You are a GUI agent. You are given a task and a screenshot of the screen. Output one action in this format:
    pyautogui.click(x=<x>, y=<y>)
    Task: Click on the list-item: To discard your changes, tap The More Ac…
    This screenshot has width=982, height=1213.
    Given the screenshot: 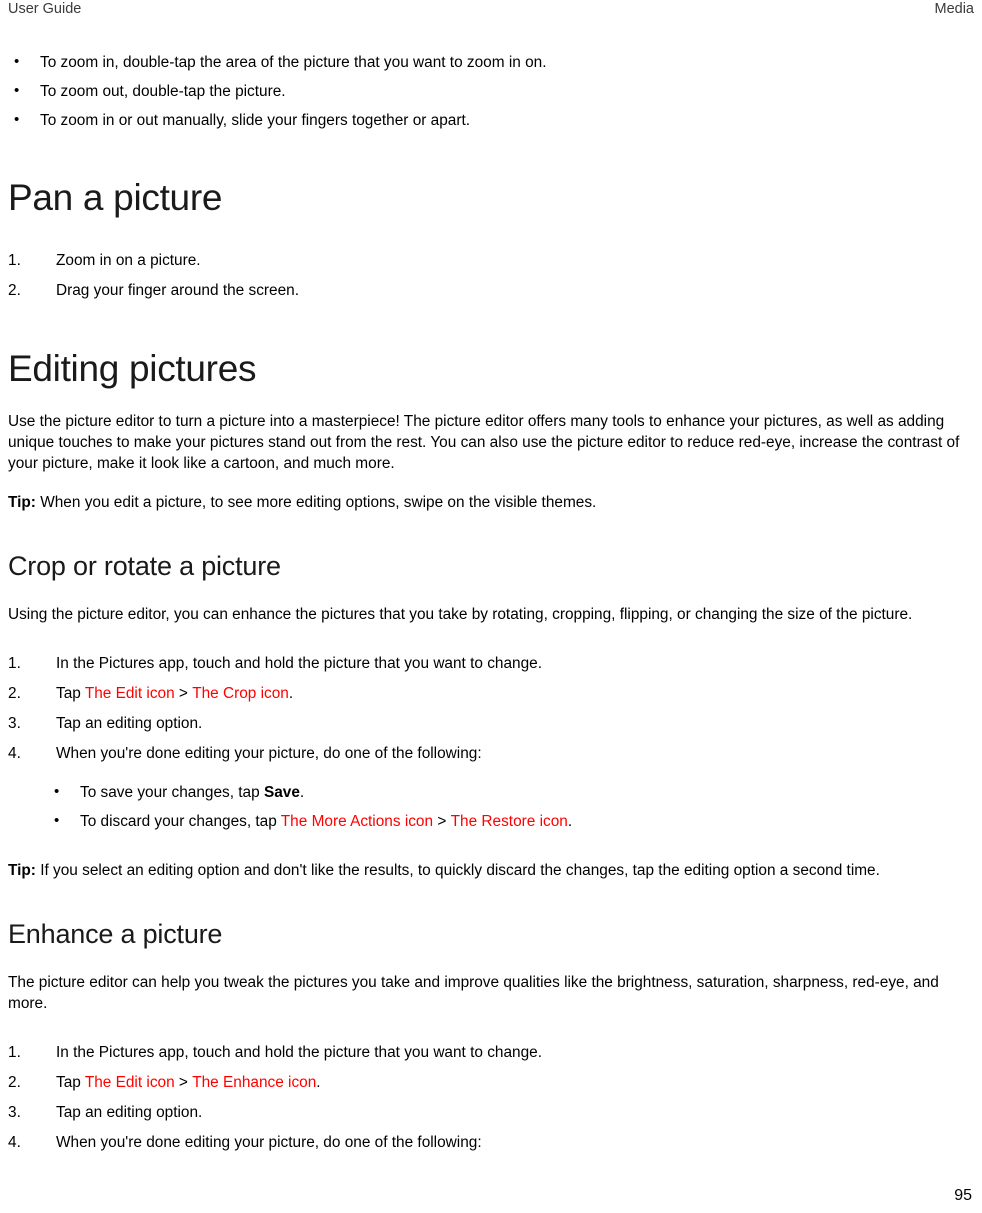 What is the action you would take?
    pyautogui.click(x=491, y=821)
    